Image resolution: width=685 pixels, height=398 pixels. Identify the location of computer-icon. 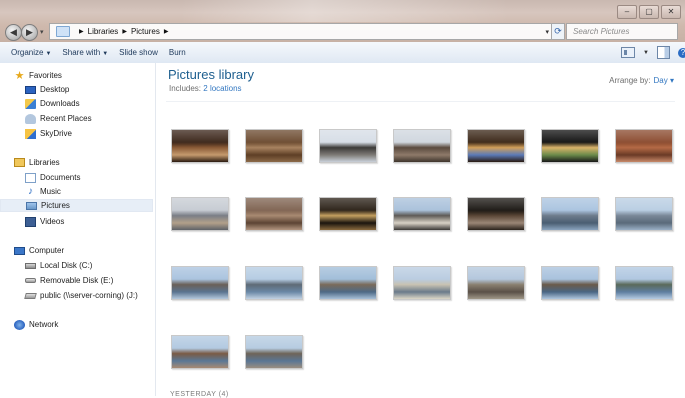
(19, 250).